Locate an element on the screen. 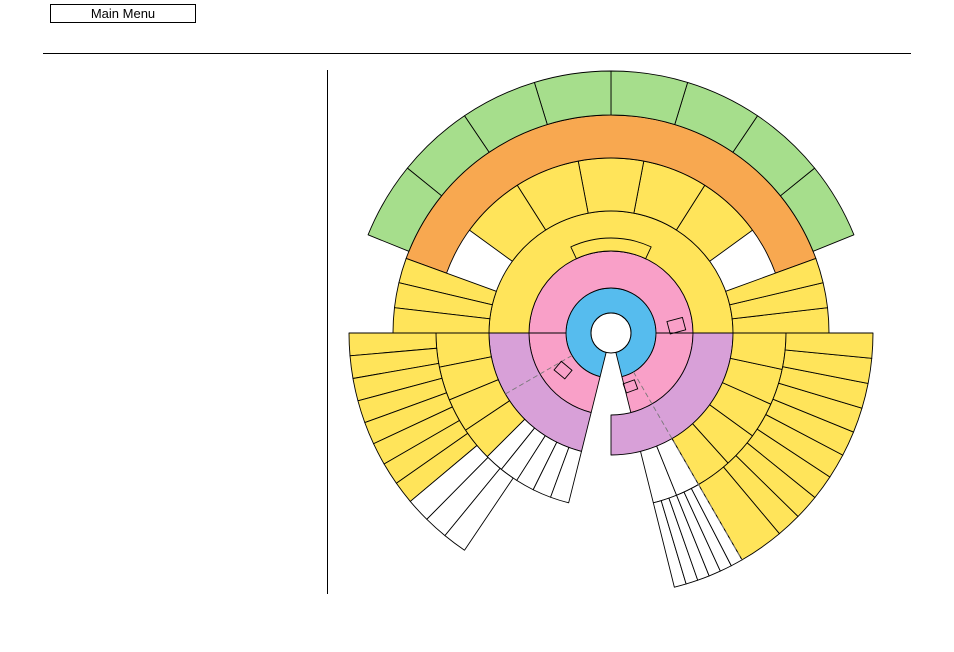 This screenshot has width=954, height=652. yellow-outer-ring-segment is located at coordinates (611, 185).